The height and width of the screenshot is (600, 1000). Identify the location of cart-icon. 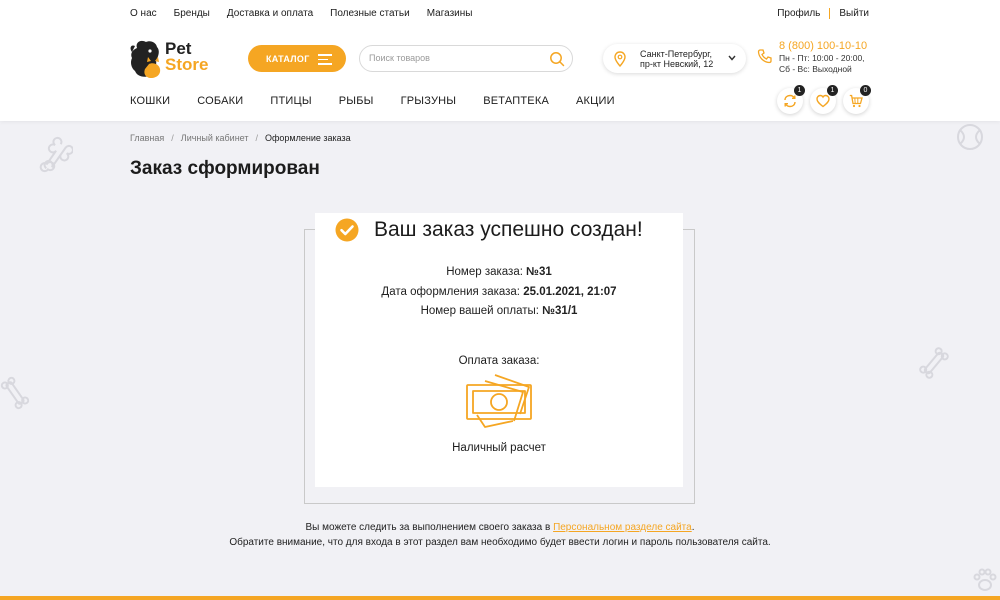
(856, 101).